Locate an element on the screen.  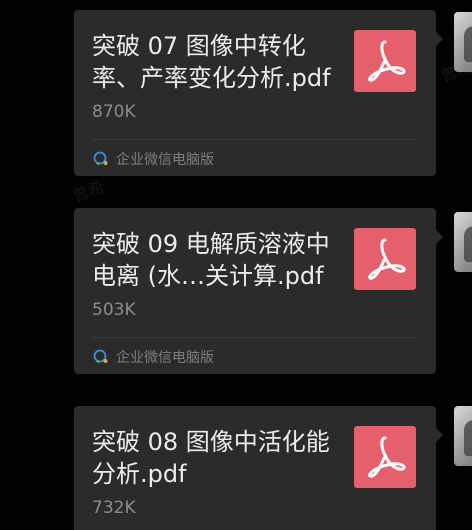
watermark: 曾希 is located at coordinates (88, 191).